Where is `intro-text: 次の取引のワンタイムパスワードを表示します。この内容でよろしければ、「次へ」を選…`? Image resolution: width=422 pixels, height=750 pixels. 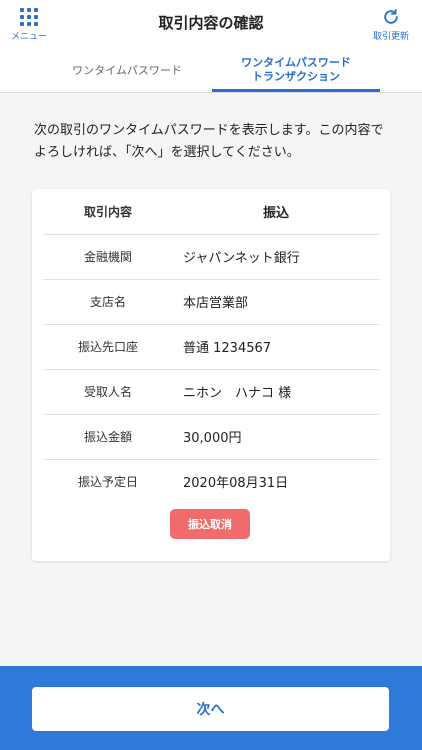
intro-text: 次の取引のワンタイムパスワードを表示します。この内容でよろしければ、「次へ」を選… is located at coordinates (209, 141).